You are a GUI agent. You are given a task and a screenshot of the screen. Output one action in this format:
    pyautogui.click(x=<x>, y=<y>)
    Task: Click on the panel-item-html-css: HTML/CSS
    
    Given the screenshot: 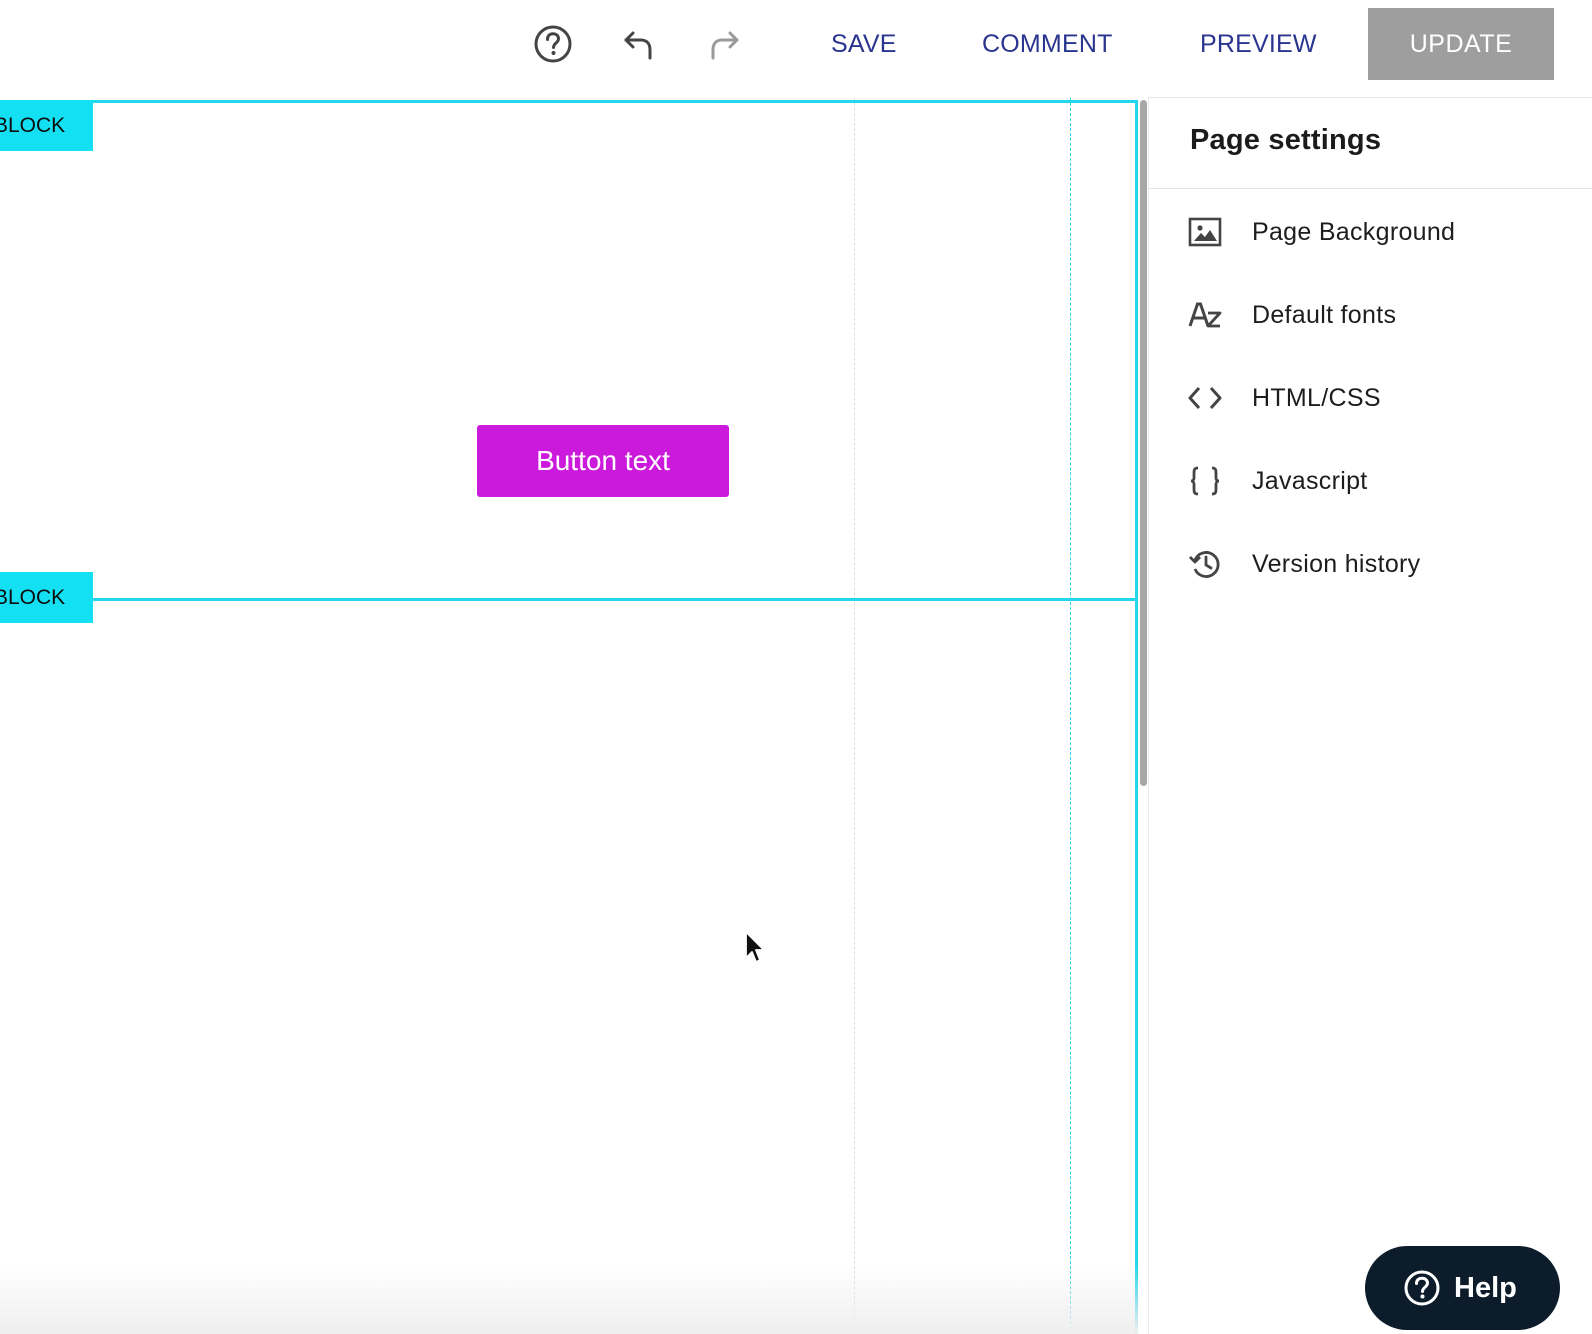 What is the action you would take?
    pyautogui.click(x=1370, y=398)
    